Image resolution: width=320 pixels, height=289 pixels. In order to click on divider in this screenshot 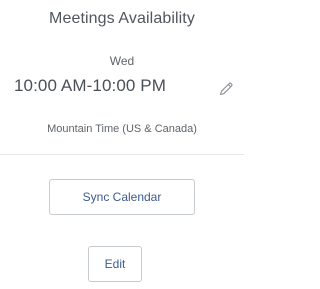, I will do `click(122, 154)`.